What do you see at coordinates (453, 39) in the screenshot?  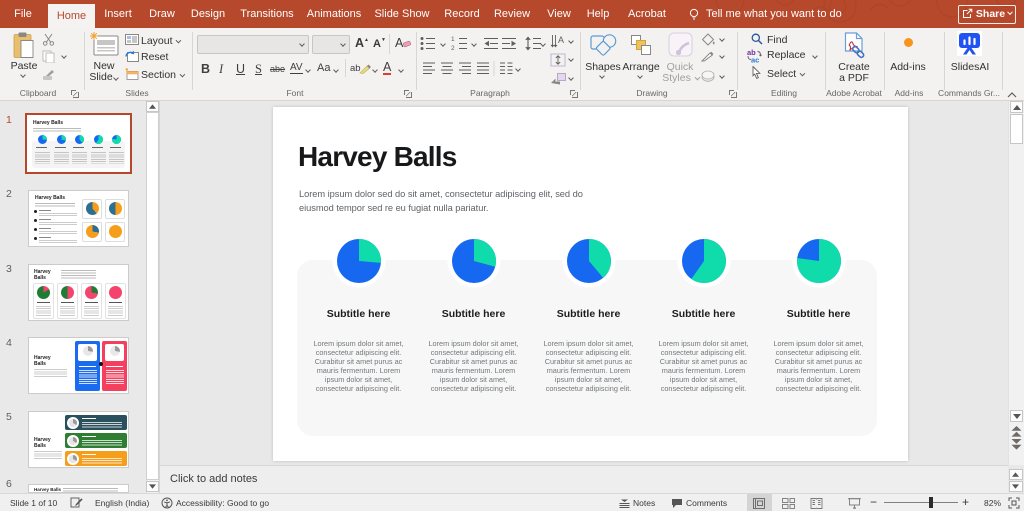 I see `svg-text: 1` at bounding box center [453, 39].